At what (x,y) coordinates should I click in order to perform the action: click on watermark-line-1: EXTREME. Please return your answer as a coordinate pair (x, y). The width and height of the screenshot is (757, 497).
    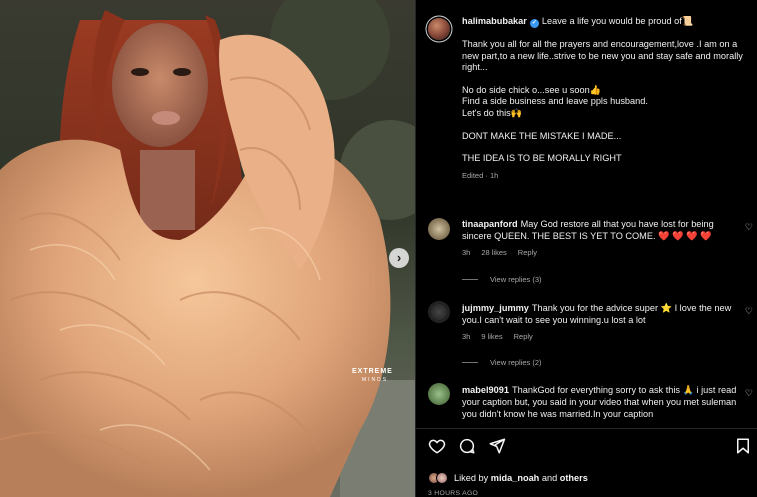
    Looking at the image, I should click on (372, 371).